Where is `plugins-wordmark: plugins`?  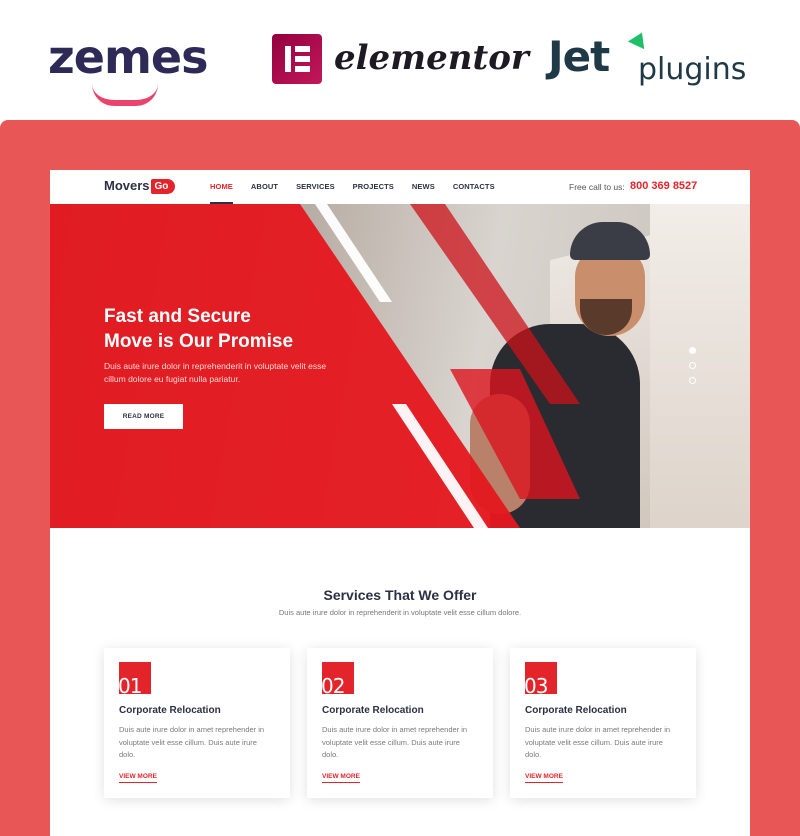
plugins-wordmark: plugins is located at coordinates (692, 69).